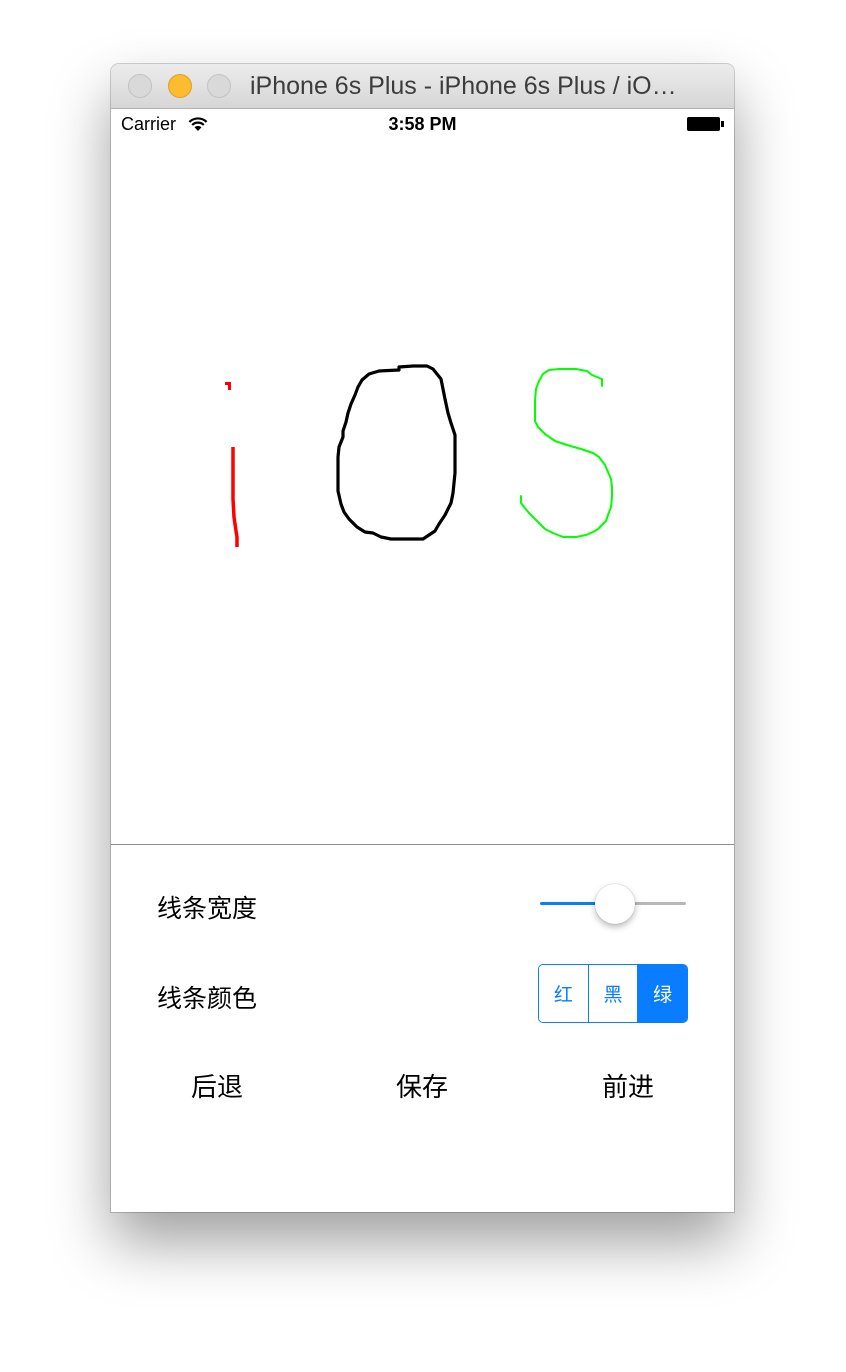 The width and height of the screenshot is (846, 1372). I want to click on line-width-slider, so click(613, 904).